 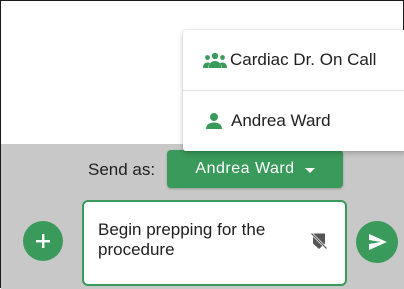 I want to click on sender-menu-item-cardiac-dr-on-call: Cardiac Dr. On Call, so click(x=293, y=60).